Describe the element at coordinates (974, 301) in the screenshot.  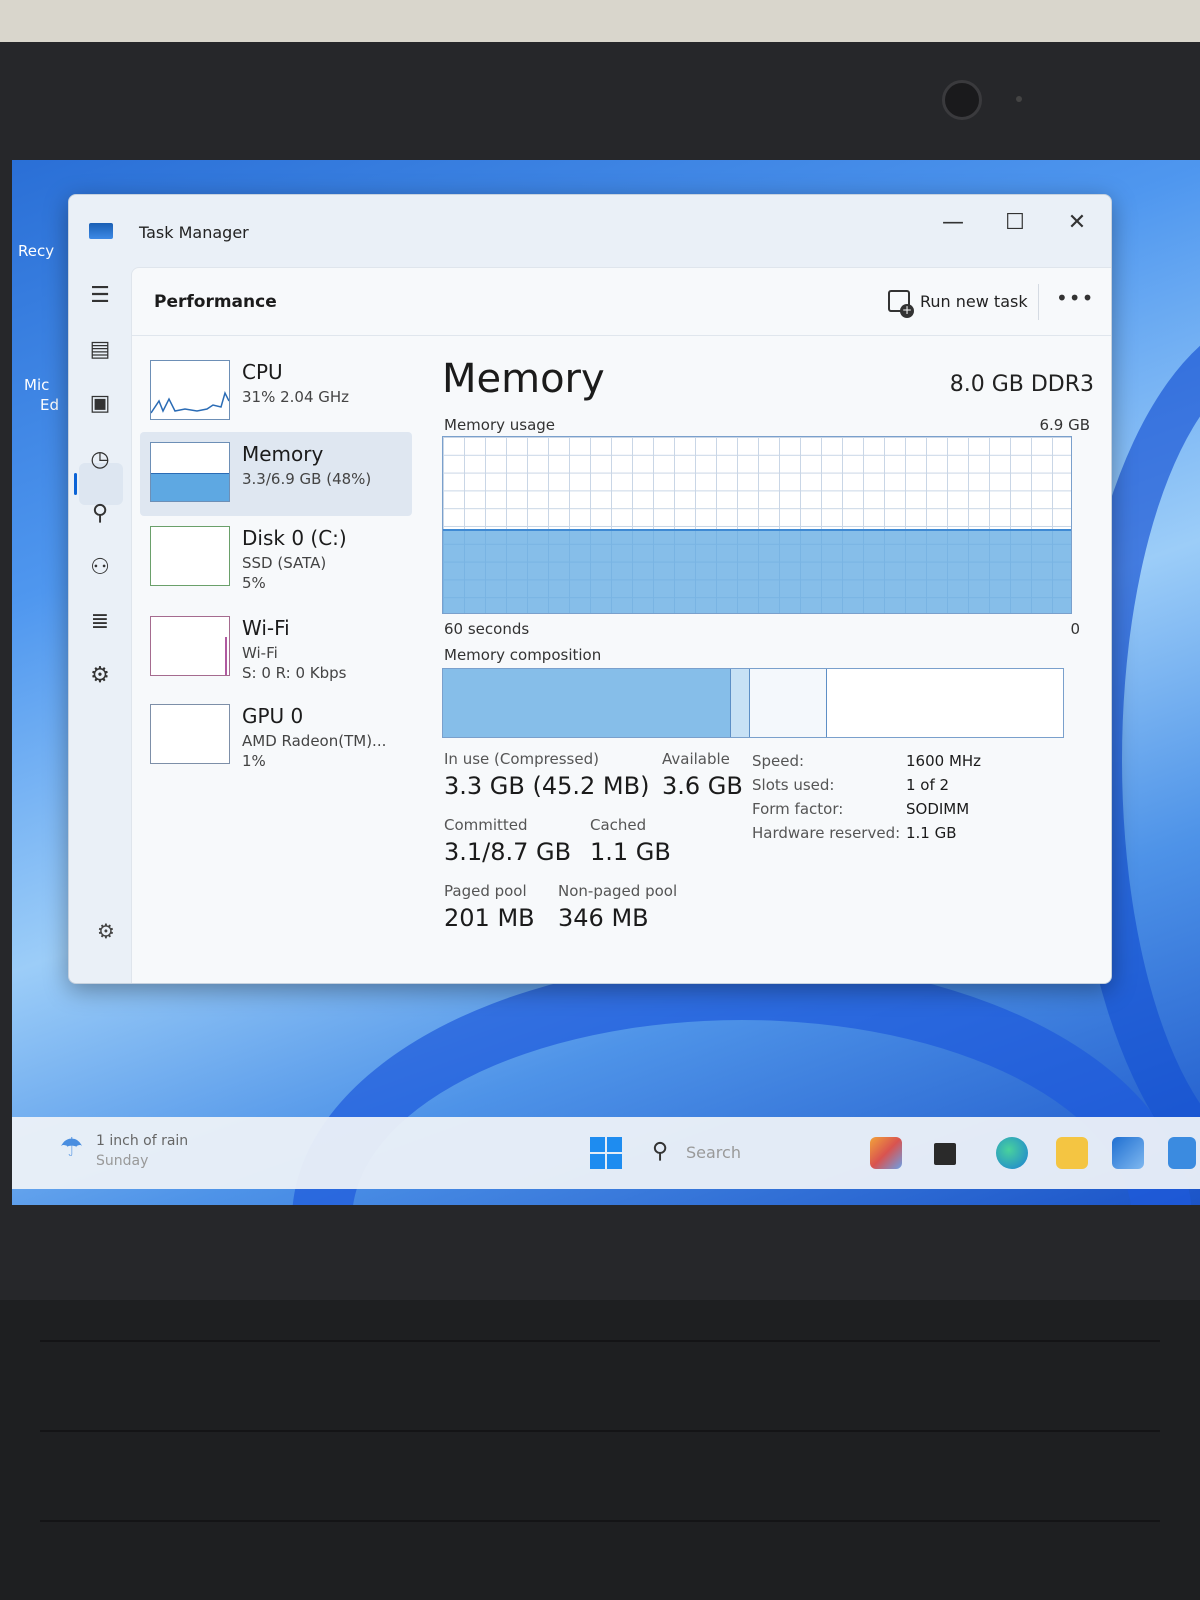
I see `run-new-task-label: Run new task` at that location.